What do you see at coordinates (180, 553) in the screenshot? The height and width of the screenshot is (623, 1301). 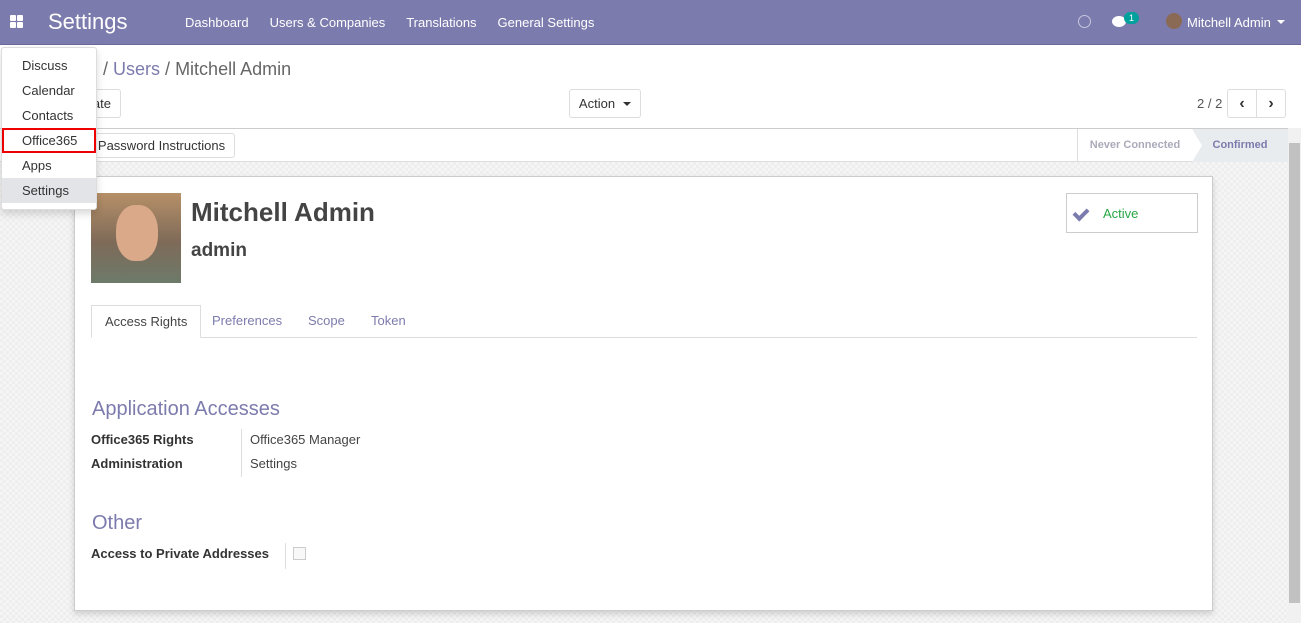 I see `field-label-private-addresses: Access to Private Addresses` at bounding box center [180, 553].